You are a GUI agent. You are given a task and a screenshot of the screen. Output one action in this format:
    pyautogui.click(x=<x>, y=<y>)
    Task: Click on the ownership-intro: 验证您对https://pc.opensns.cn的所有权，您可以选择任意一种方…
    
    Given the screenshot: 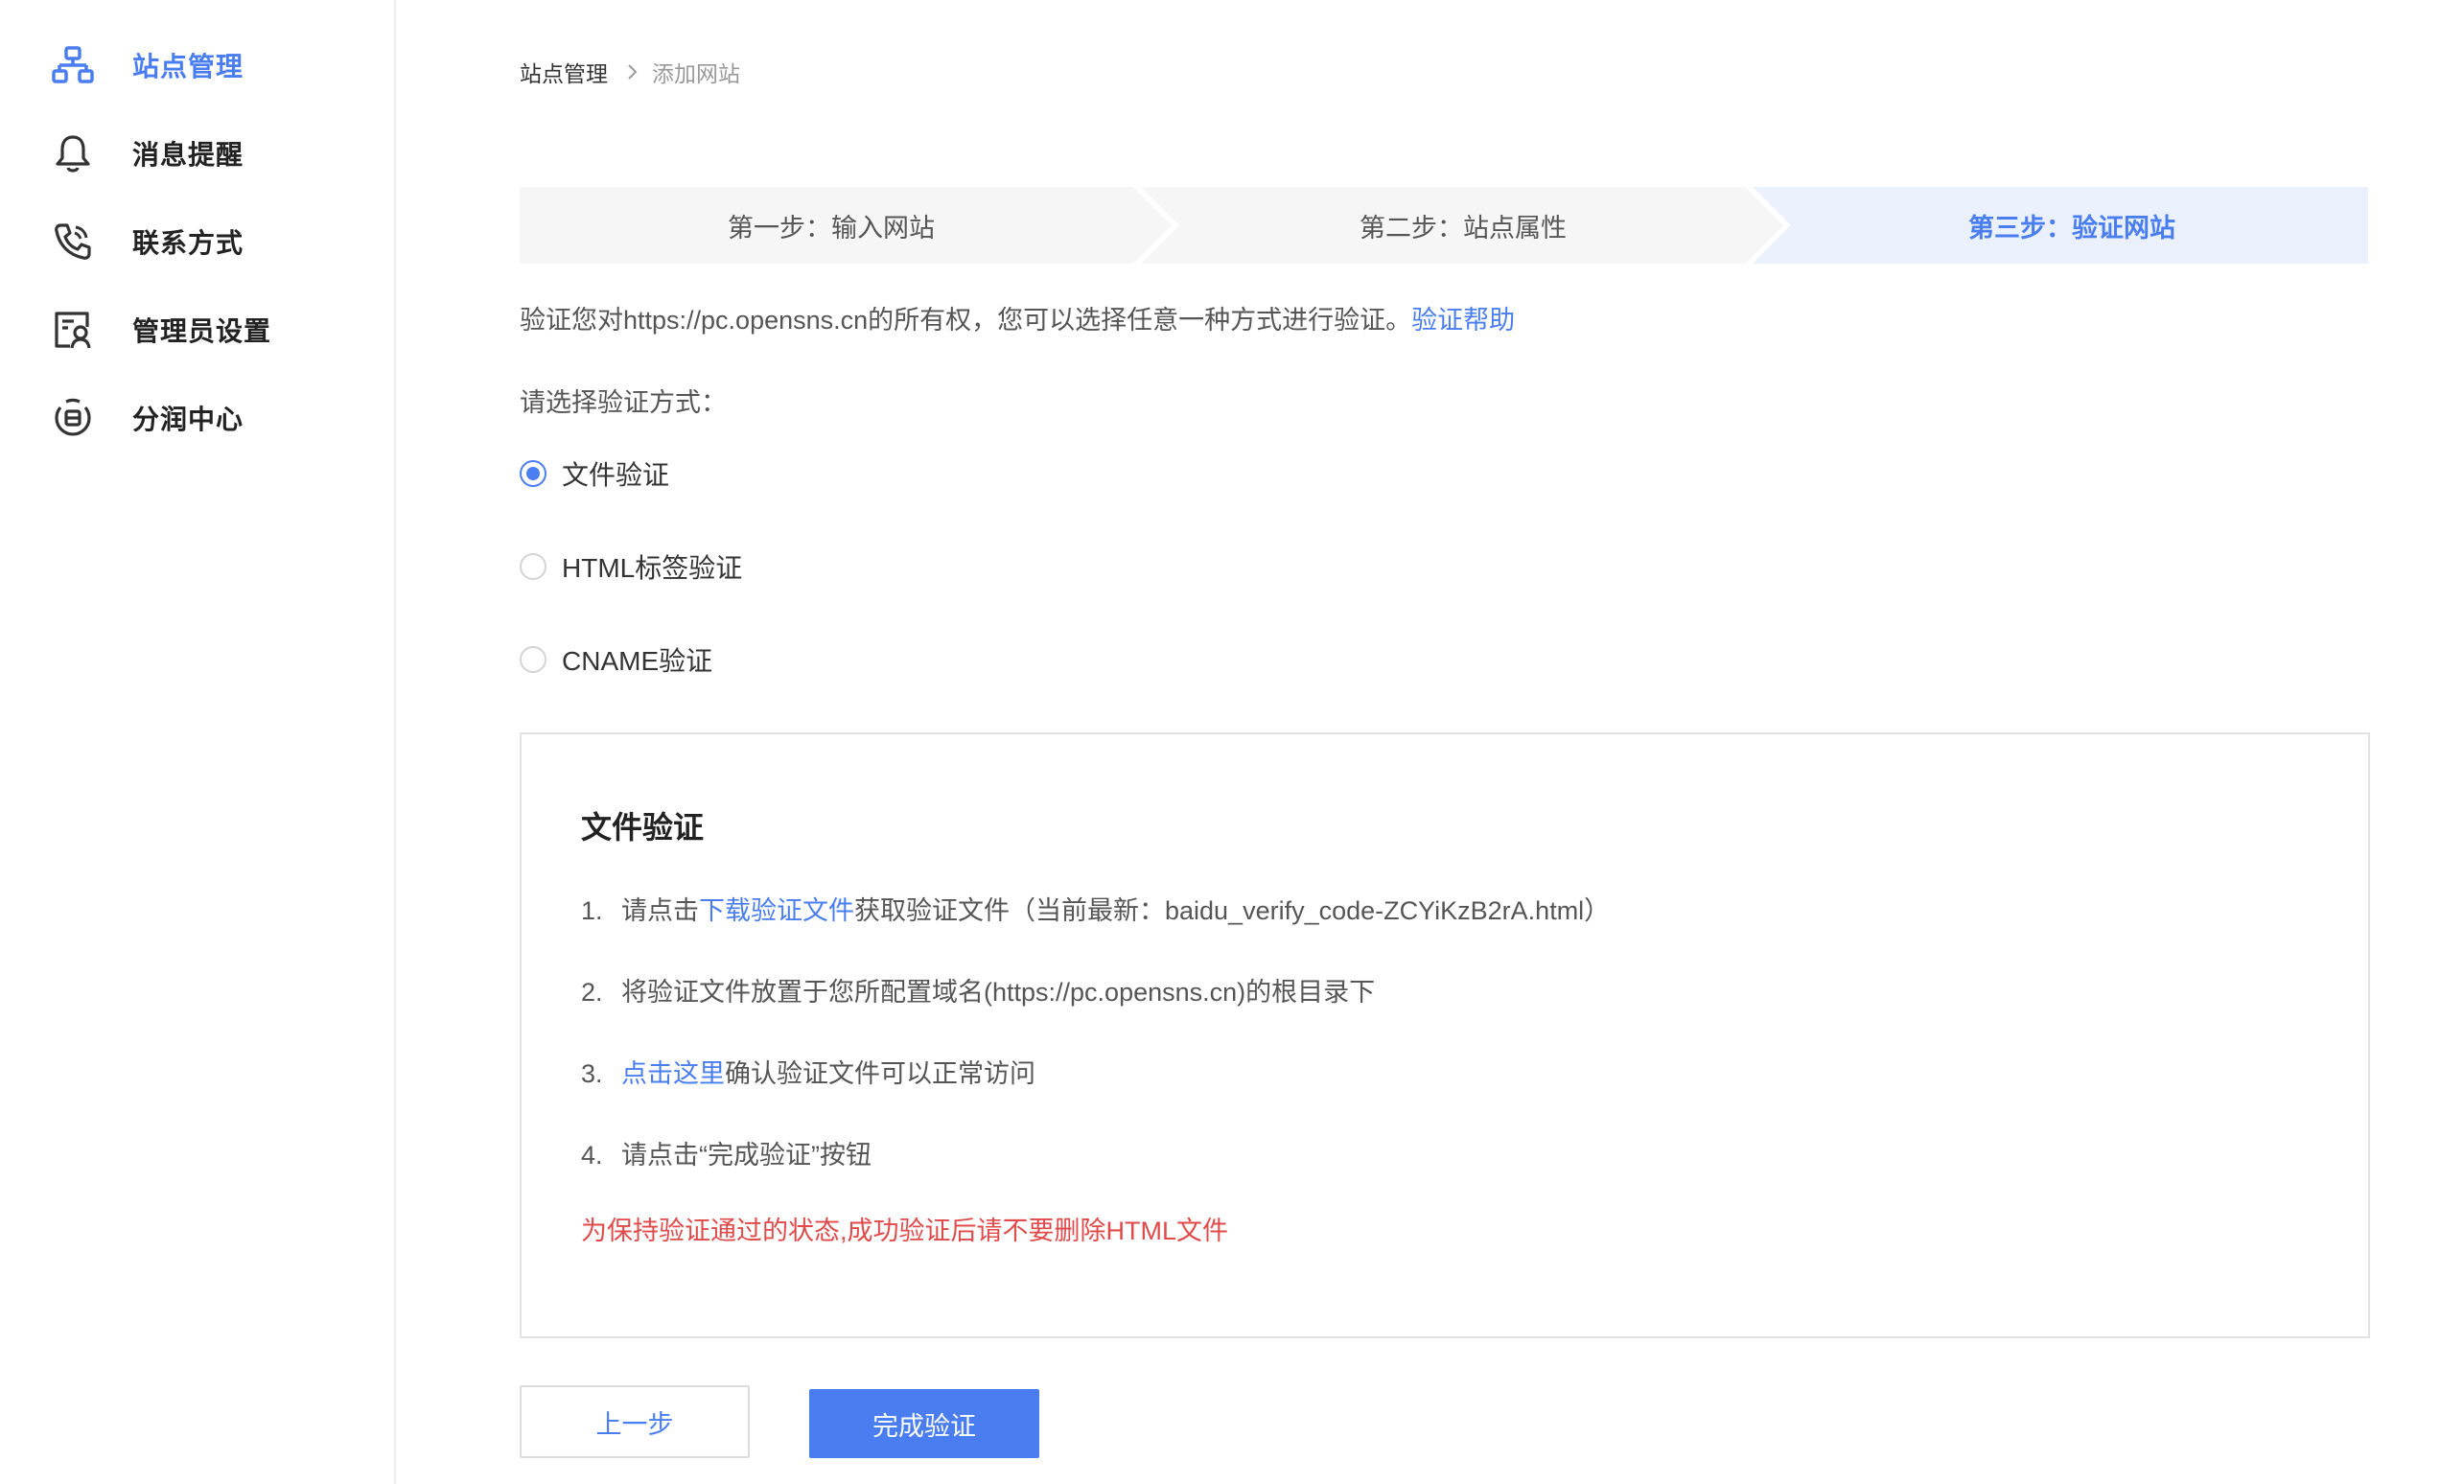 What is the action you would take?
    pyautogui.click(x=1018, y=318)
    